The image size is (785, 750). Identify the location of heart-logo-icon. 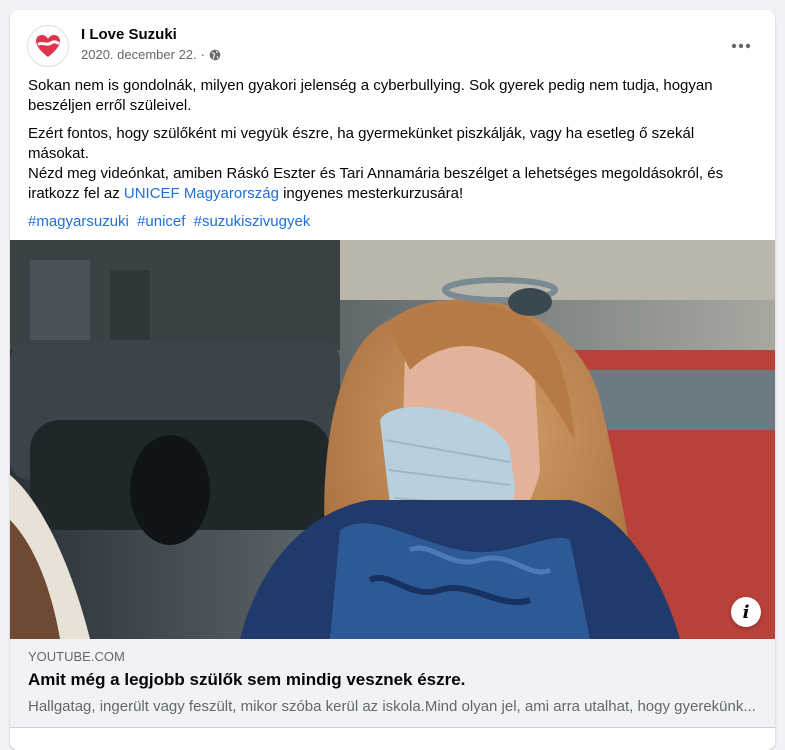
(48, 46).